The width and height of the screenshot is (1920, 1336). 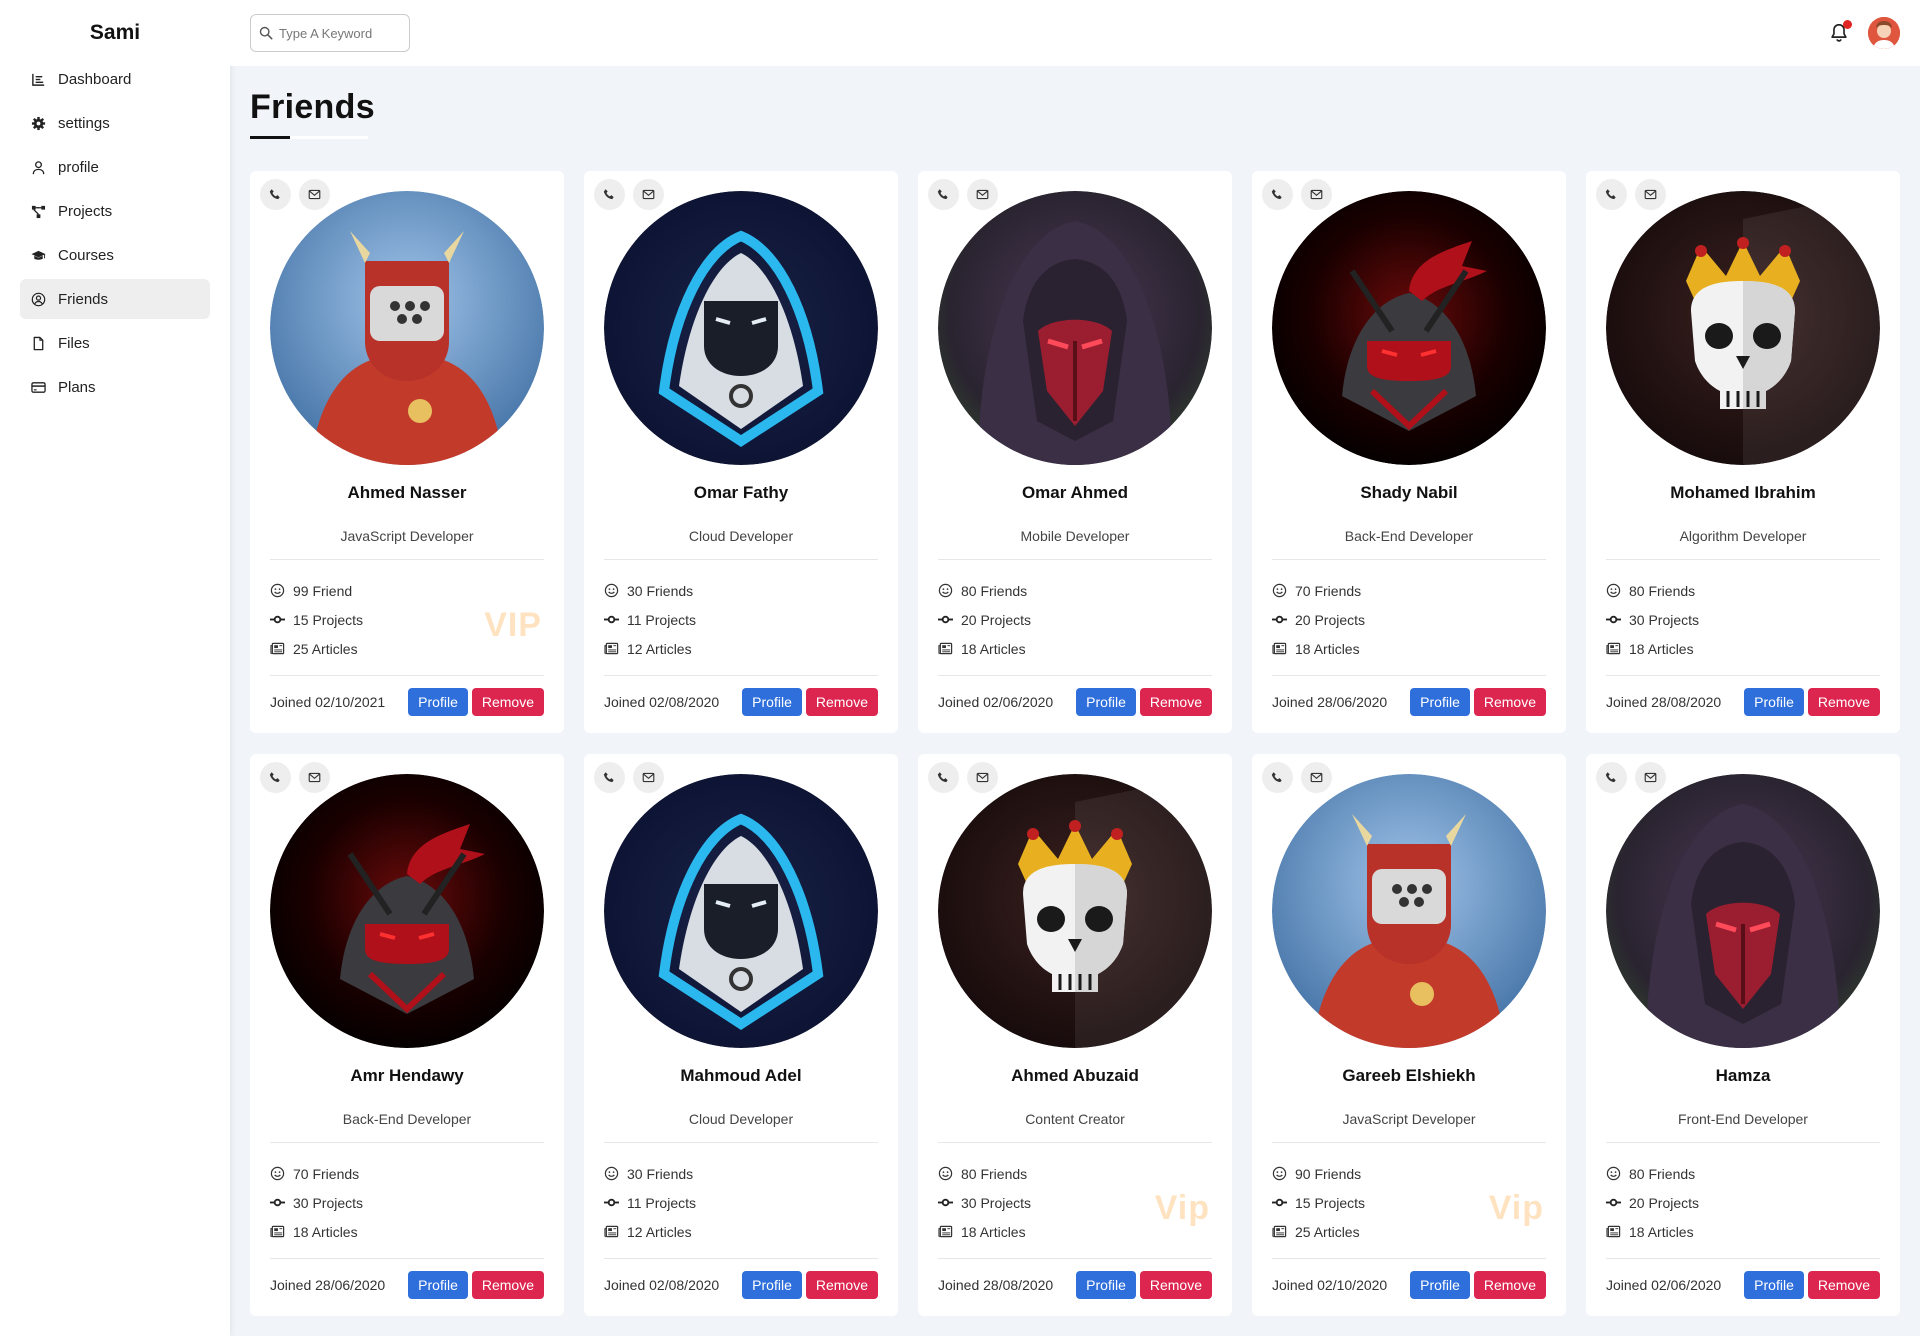 I want to click on stat-projects-text: 20 Projects, so click(x=996, y=619).